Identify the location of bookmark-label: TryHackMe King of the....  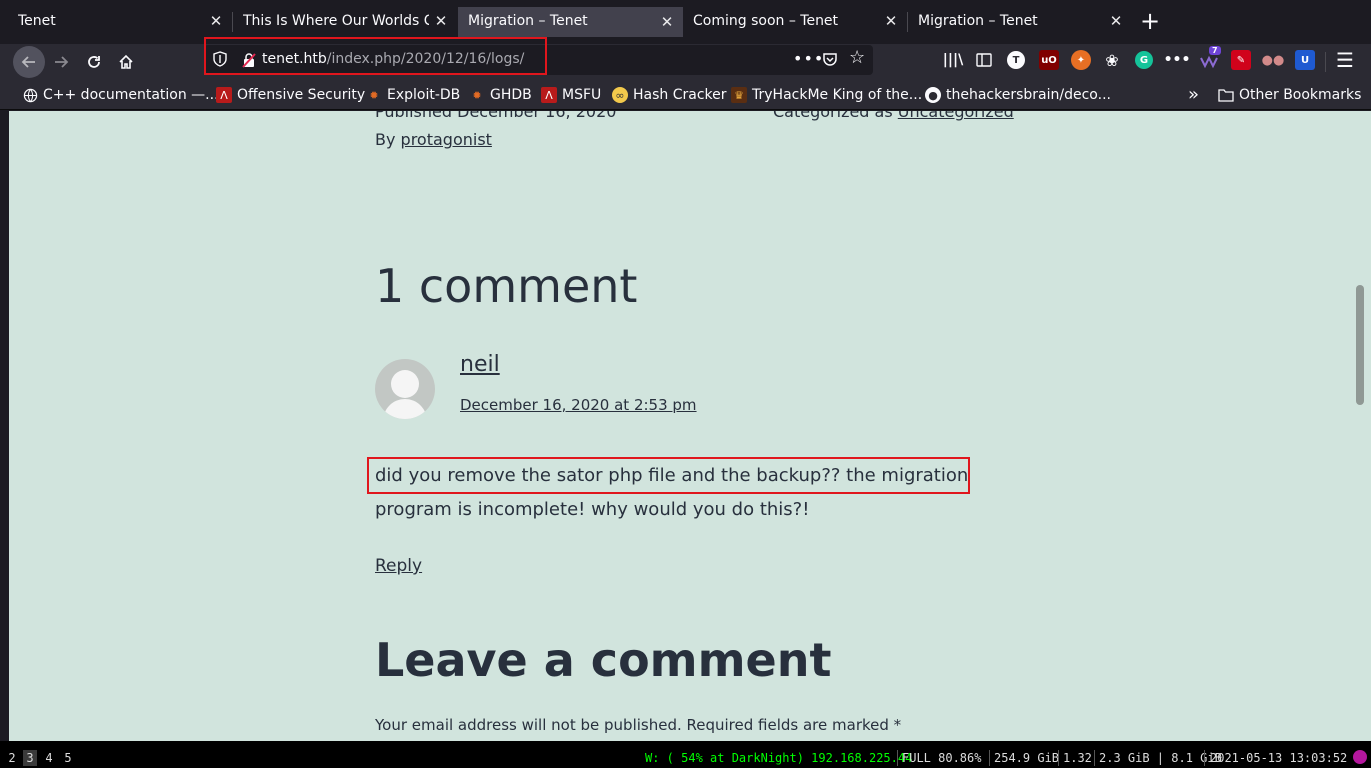
(837, 95).